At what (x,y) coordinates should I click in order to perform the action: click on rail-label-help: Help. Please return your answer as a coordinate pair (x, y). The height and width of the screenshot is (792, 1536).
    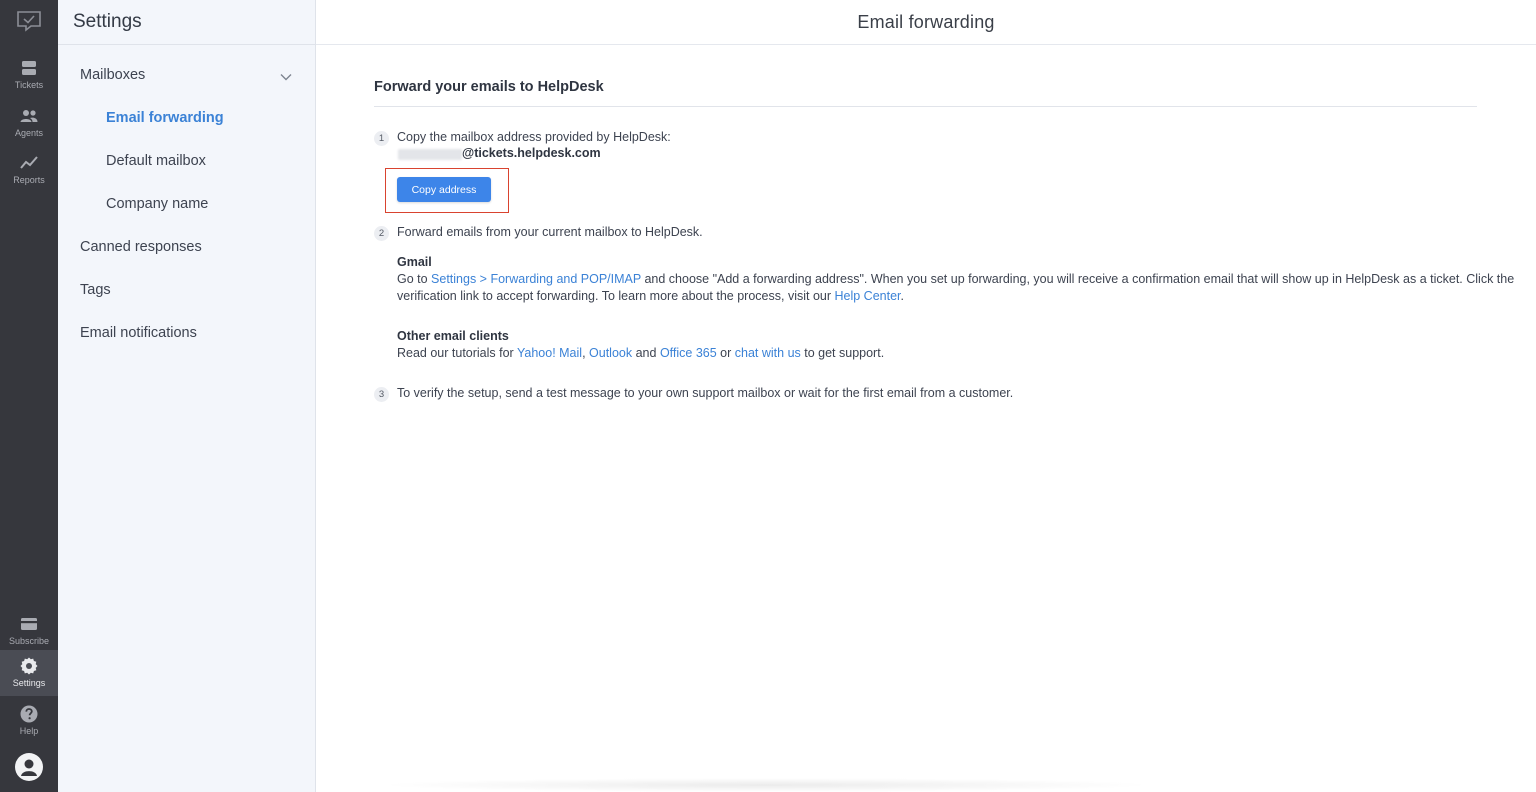
    Looking at the image, I should click on (29, 731).